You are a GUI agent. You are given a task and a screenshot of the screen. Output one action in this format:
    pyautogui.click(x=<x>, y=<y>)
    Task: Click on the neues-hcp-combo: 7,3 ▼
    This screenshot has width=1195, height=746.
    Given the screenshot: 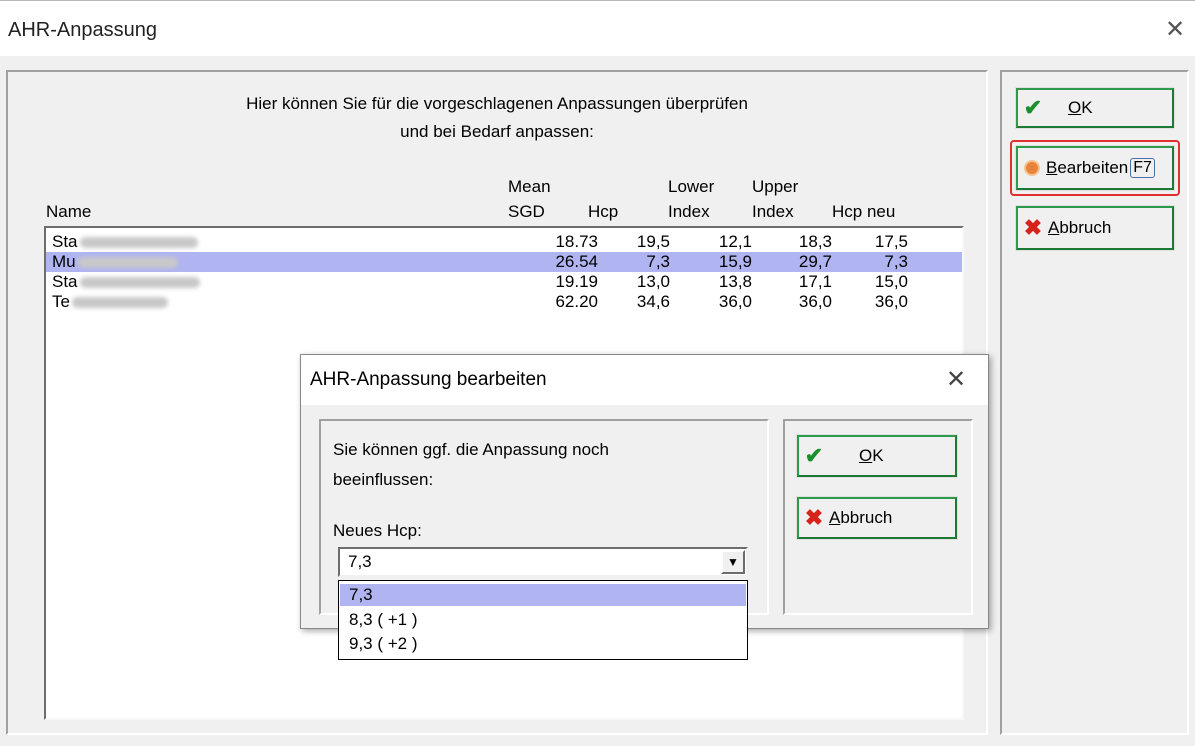 What is the action you would take?
    pyautogui.click(x=543, y=562)
    